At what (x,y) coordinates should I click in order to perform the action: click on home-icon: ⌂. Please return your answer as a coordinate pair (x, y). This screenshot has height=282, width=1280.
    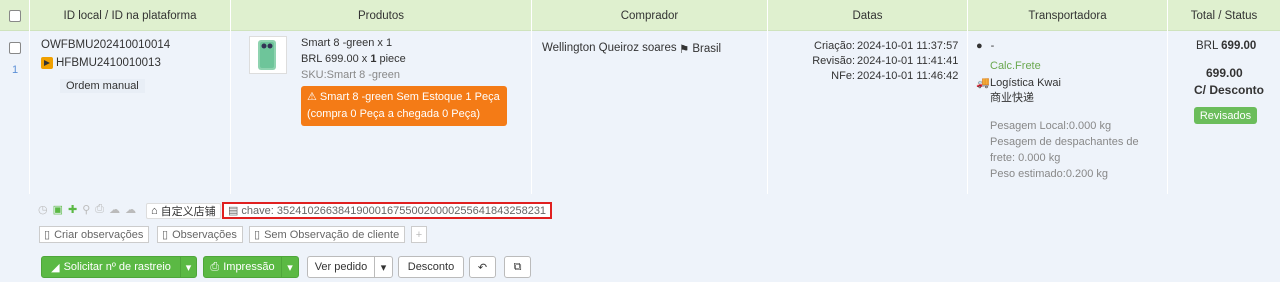
    Looking at the image, I should click on (154, 211).